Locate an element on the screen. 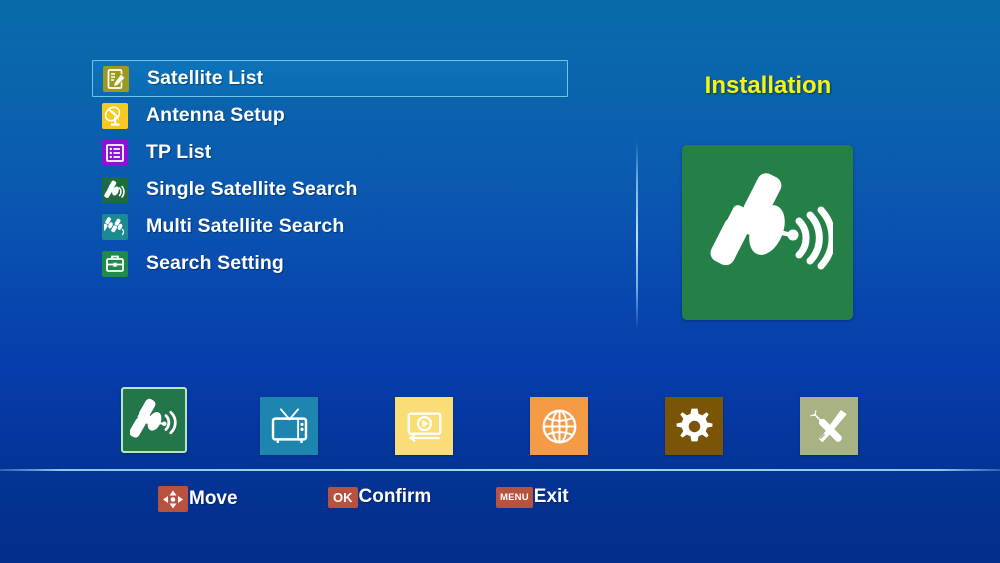 The width and height of the screenshot is (1000, 563). satellite-icon is located at coordinates (154, 420).